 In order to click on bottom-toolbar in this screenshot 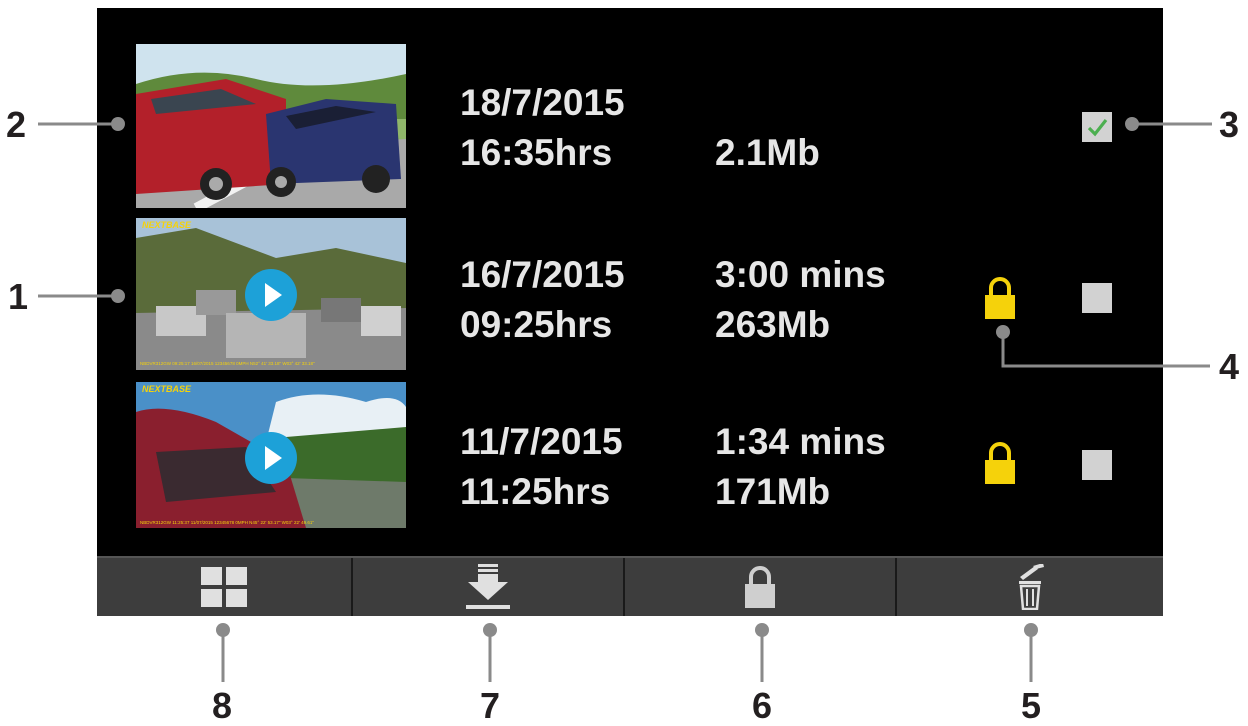, I will do `click(630, 586)`.